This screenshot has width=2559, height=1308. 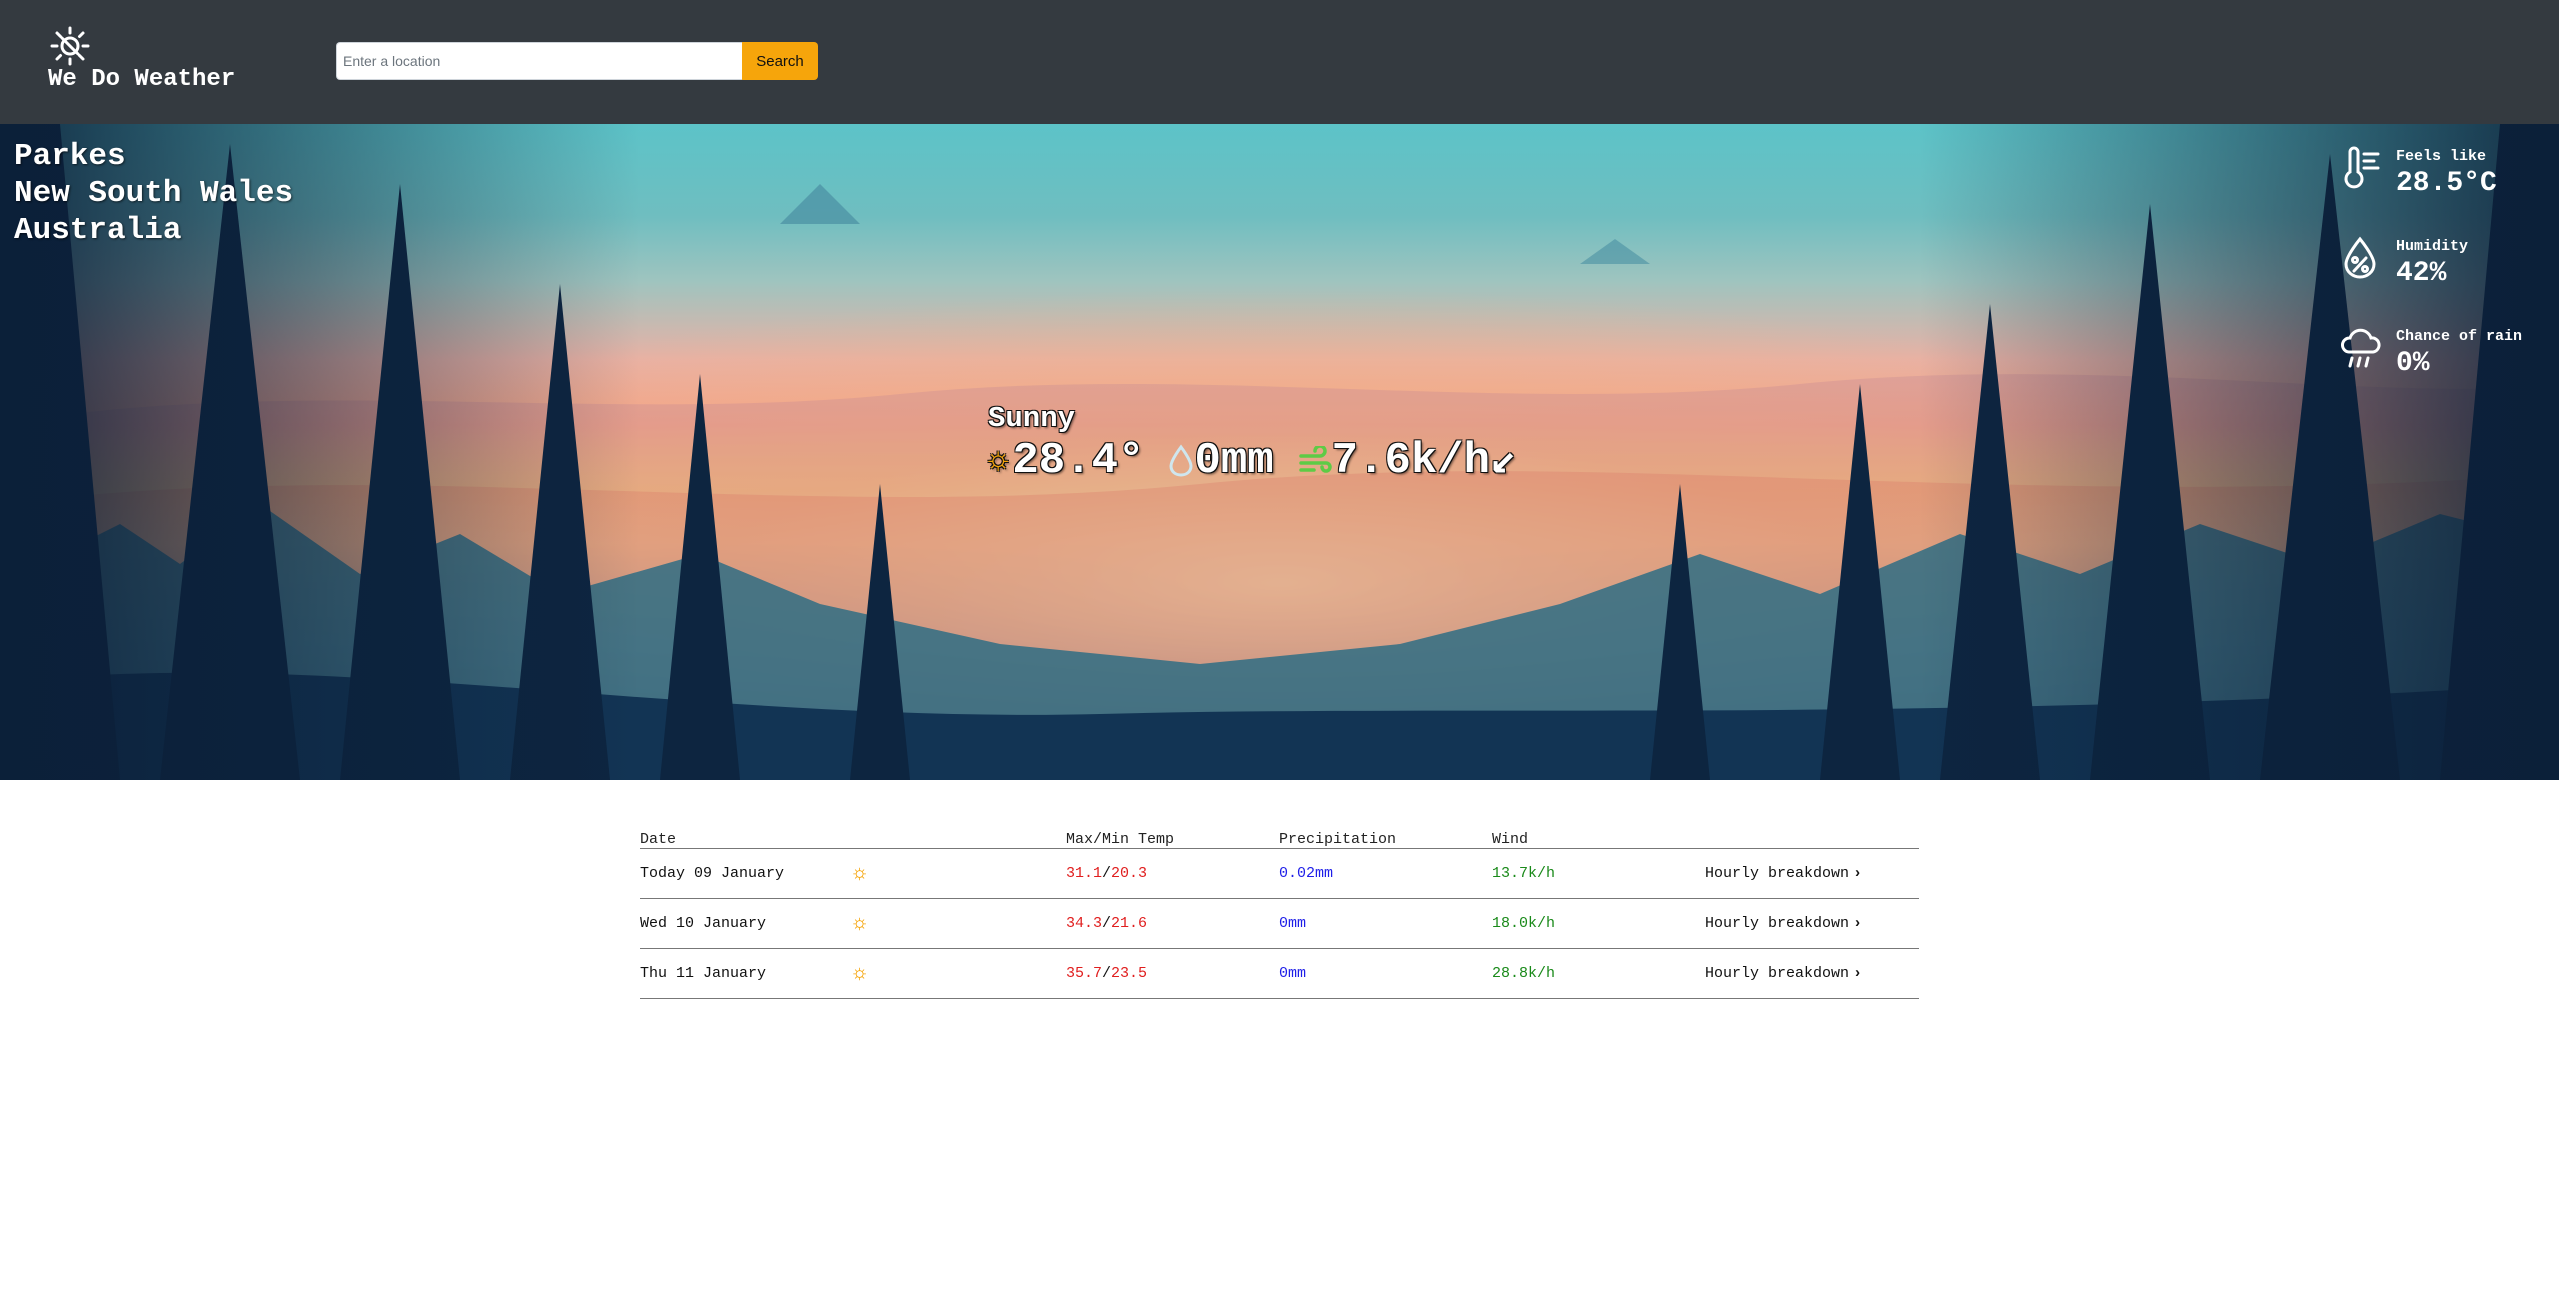 What do you see at coordinates (2432, 246) in the screenshot?
I see `stat-label: Humidity` at bounding box center [2432, 246].